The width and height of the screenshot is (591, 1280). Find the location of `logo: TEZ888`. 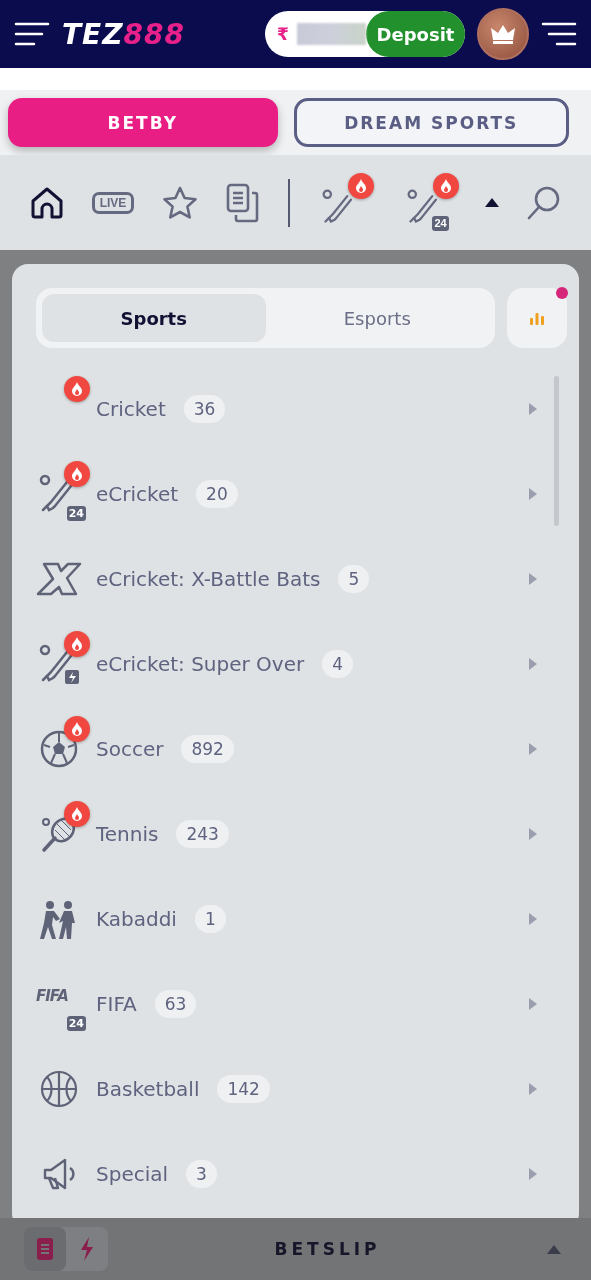

logo: TEZ888 is located at coordinates (123, 34).